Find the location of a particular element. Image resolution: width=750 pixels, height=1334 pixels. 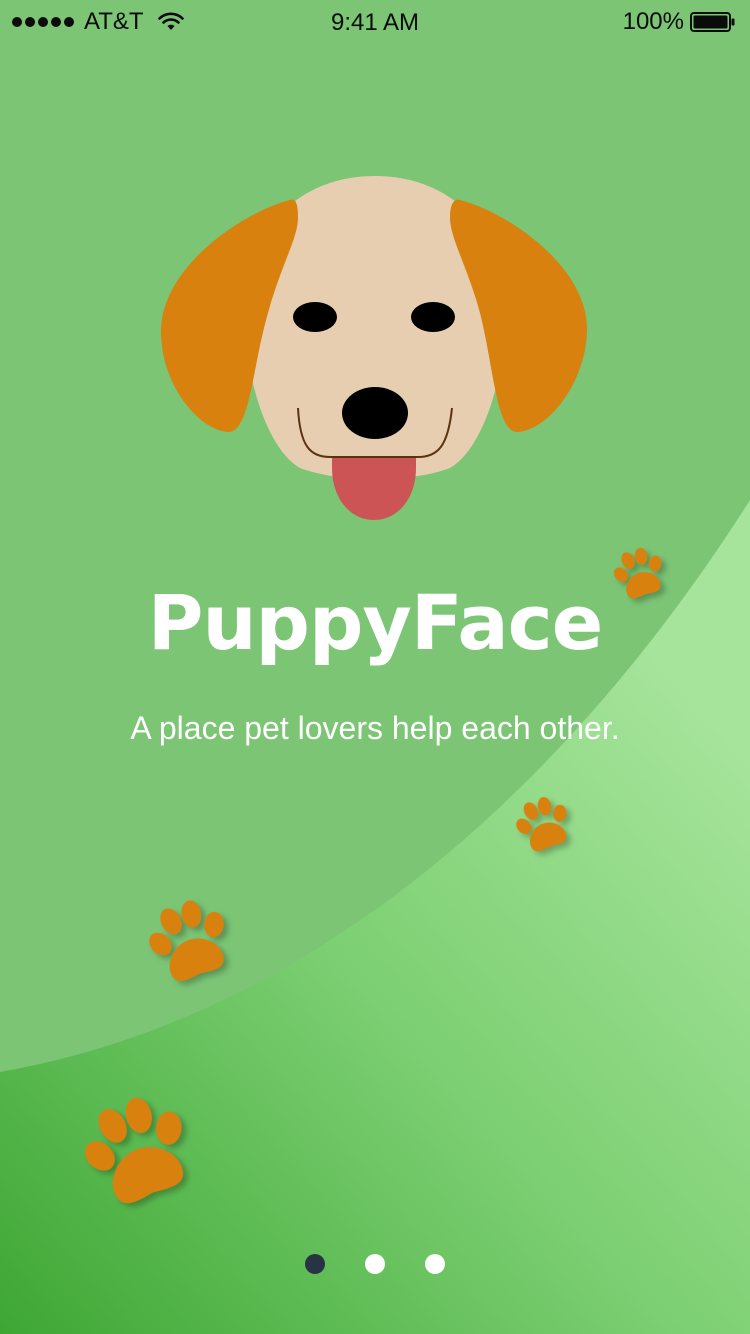

status-right: 100% is located at coordinates (679, 22).